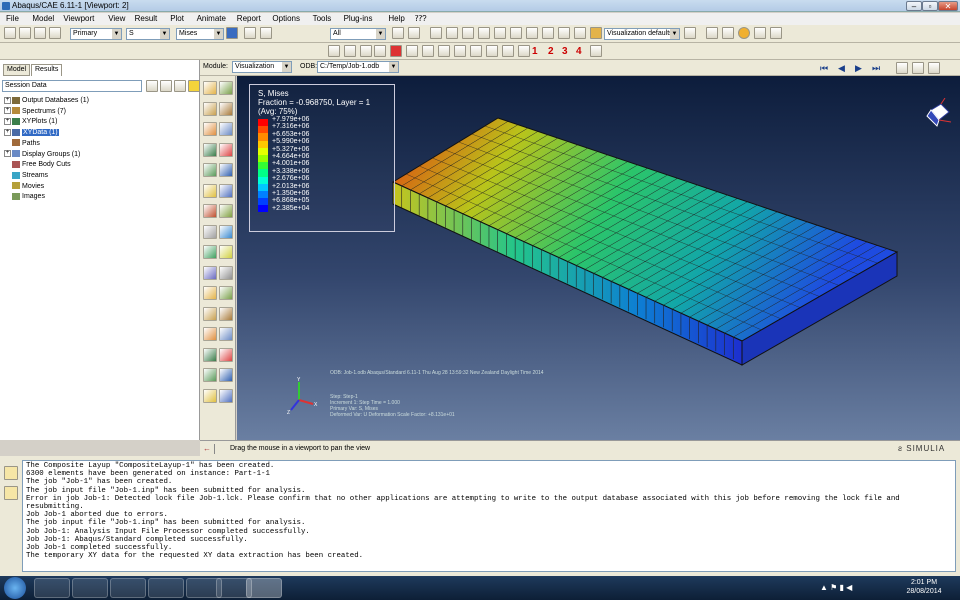  Describe the element at coordinates (90, 588) in the screenshot. I see `explorer-icon` at that location.